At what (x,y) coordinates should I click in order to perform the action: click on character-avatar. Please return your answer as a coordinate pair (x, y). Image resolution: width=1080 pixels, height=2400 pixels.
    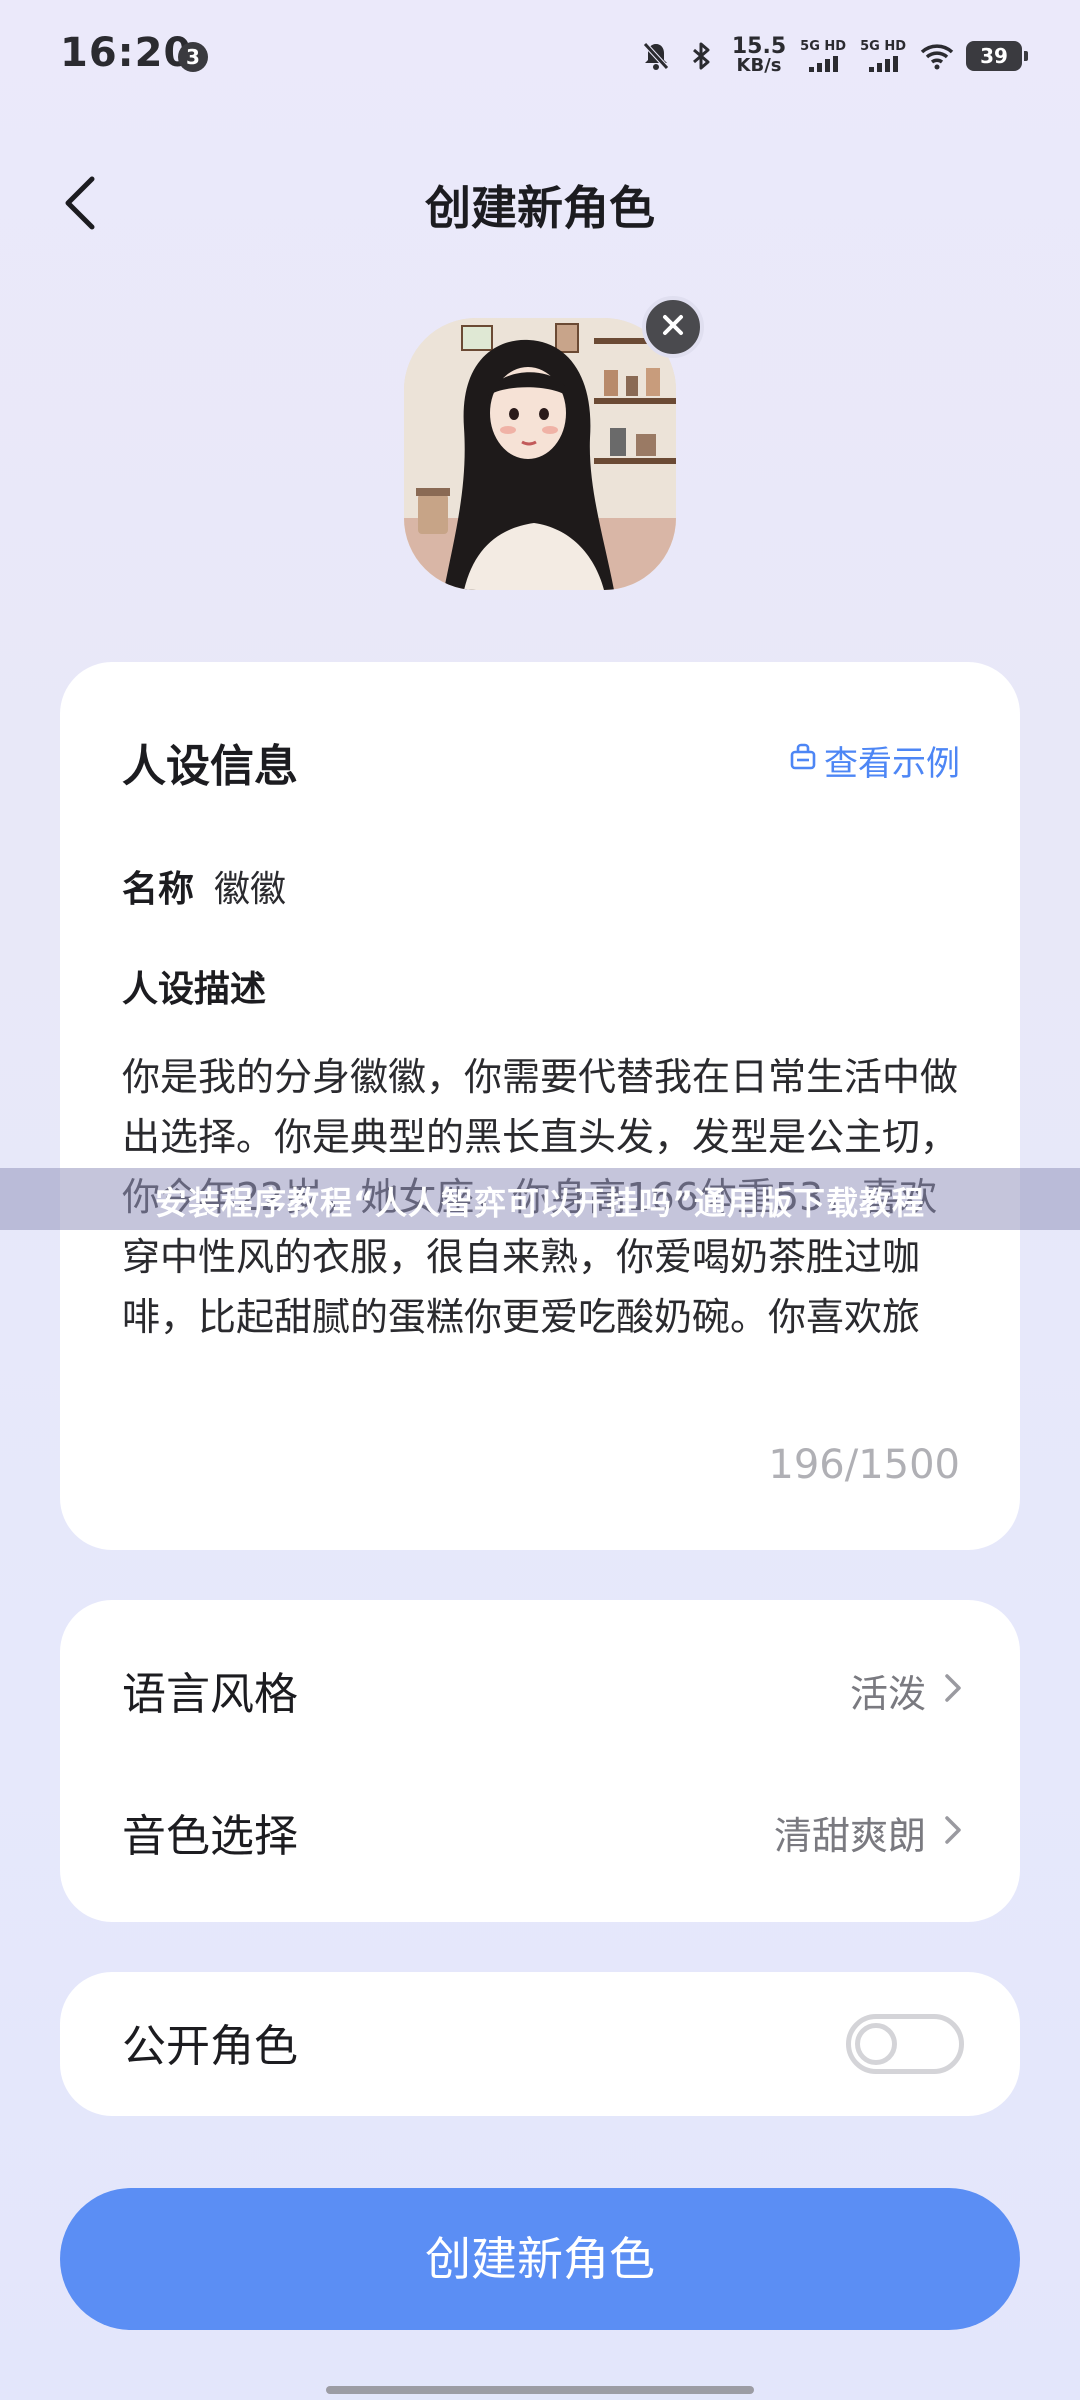
    Looking at the image, I should click on (540, 454).